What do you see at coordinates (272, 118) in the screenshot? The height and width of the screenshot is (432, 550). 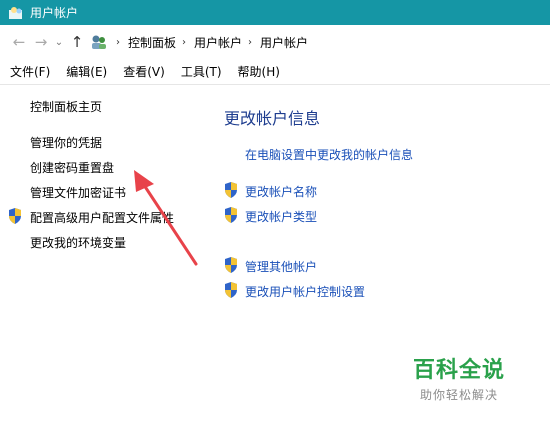 I see `page-heading: 更改帐户信息` at bounding box center [272, 118].